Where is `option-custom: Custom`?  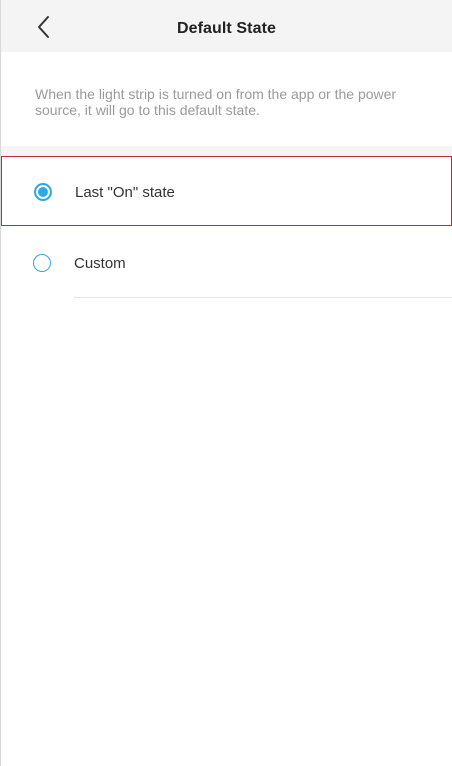 option-custom: Custom is located at coordinates (226, 263).